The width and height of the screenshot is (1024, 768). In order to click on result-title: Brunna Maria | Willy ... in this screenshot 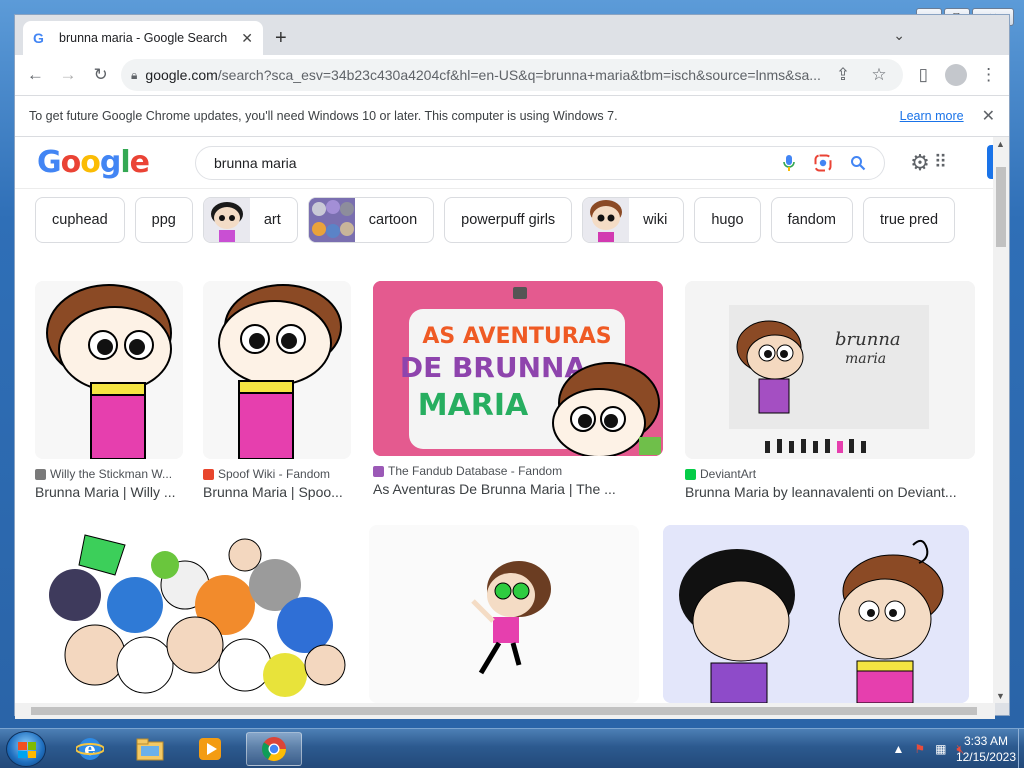, I will do `click(109, 492)`.